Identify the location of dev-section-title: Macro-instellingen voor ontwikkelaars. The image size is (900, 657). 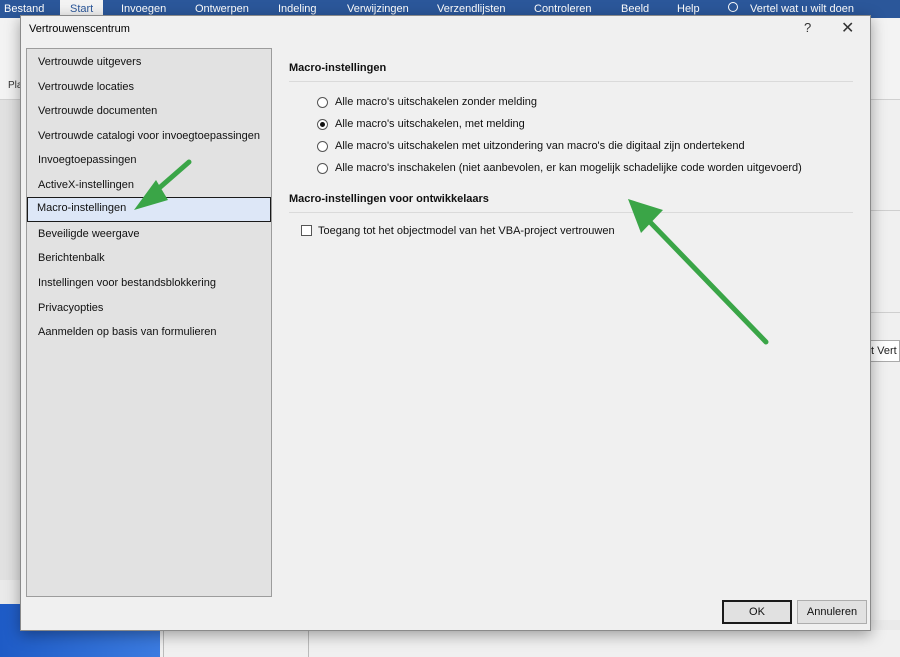
(389, 199).